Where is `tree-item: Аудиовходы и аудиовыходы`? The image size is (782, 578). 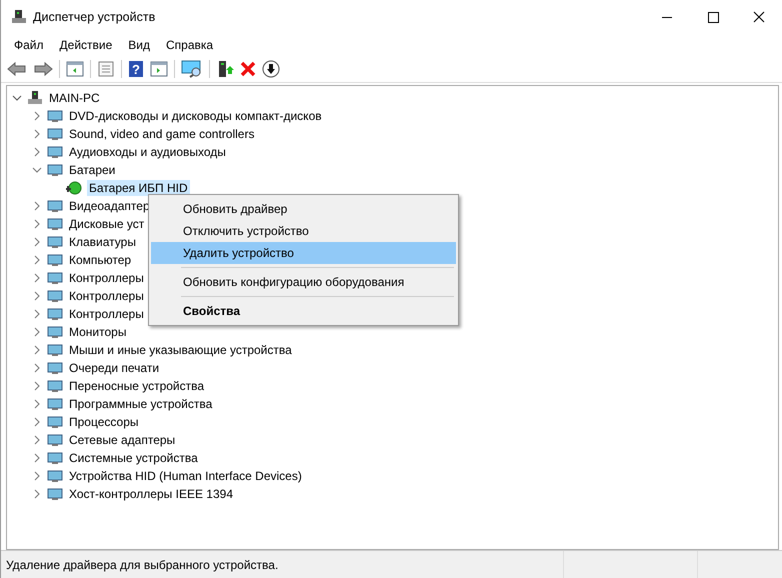 tree-item: Аудиовходы и аудиовыходы is located at coordinates (147, 152).